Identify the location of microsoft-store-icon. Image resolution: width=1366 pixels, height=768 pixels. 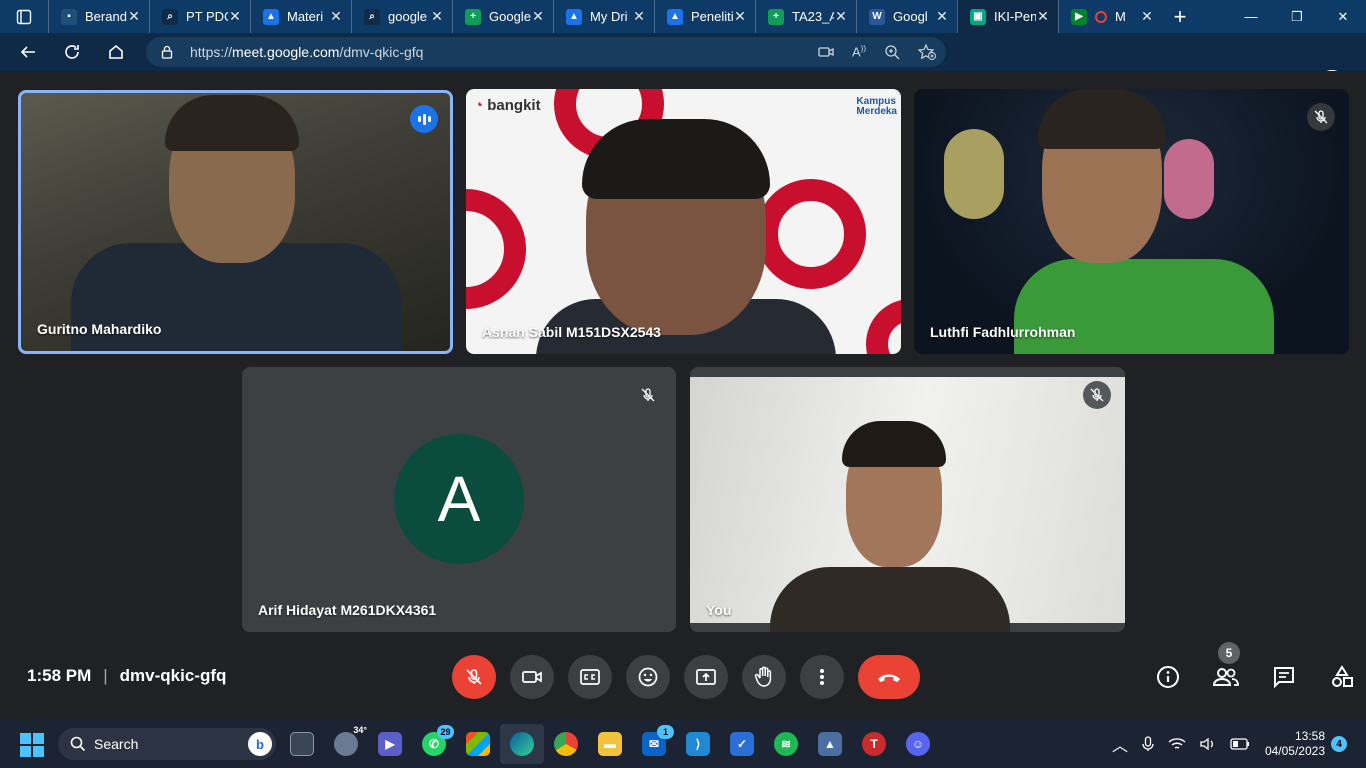
(478, 744).